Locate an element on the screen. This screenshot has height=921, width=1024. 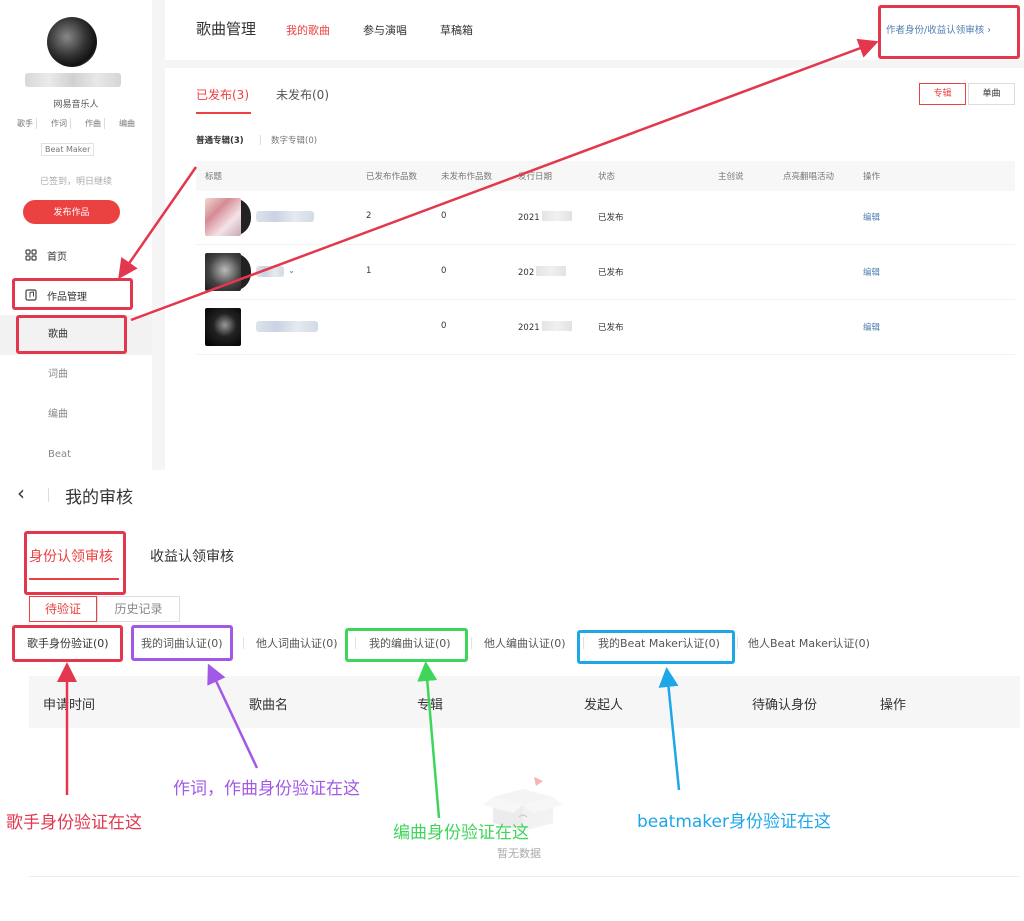
col-published-count: 已发布作品数 is located at coordinates (392, 177).